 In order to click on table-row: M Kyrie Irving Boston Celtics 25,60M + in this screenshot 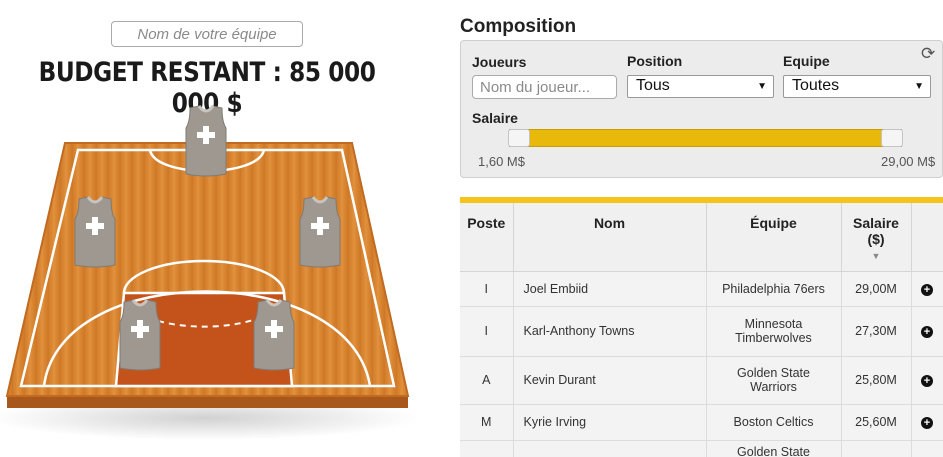, I will do `click(701, 422)`.